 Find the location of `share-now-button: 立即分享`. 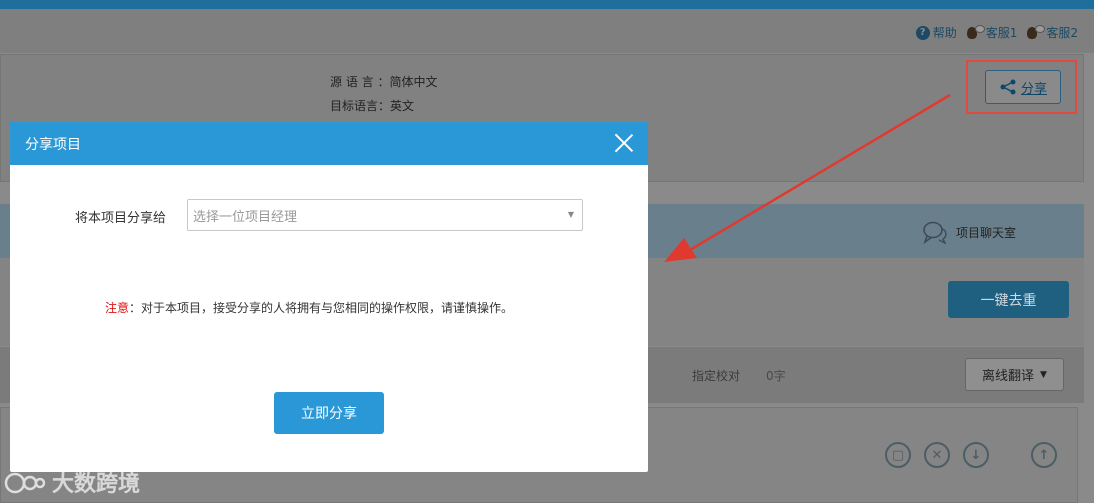

share-now-button: 立即分享 is located at coordinates (329, 413).